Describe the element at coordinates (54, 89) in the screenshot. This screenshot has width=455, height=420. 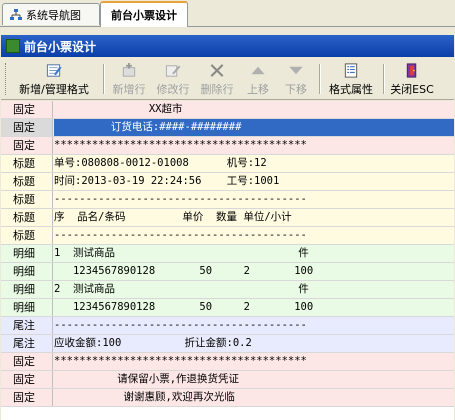
I see `new-format-label: 新增/管理格式` at that location.